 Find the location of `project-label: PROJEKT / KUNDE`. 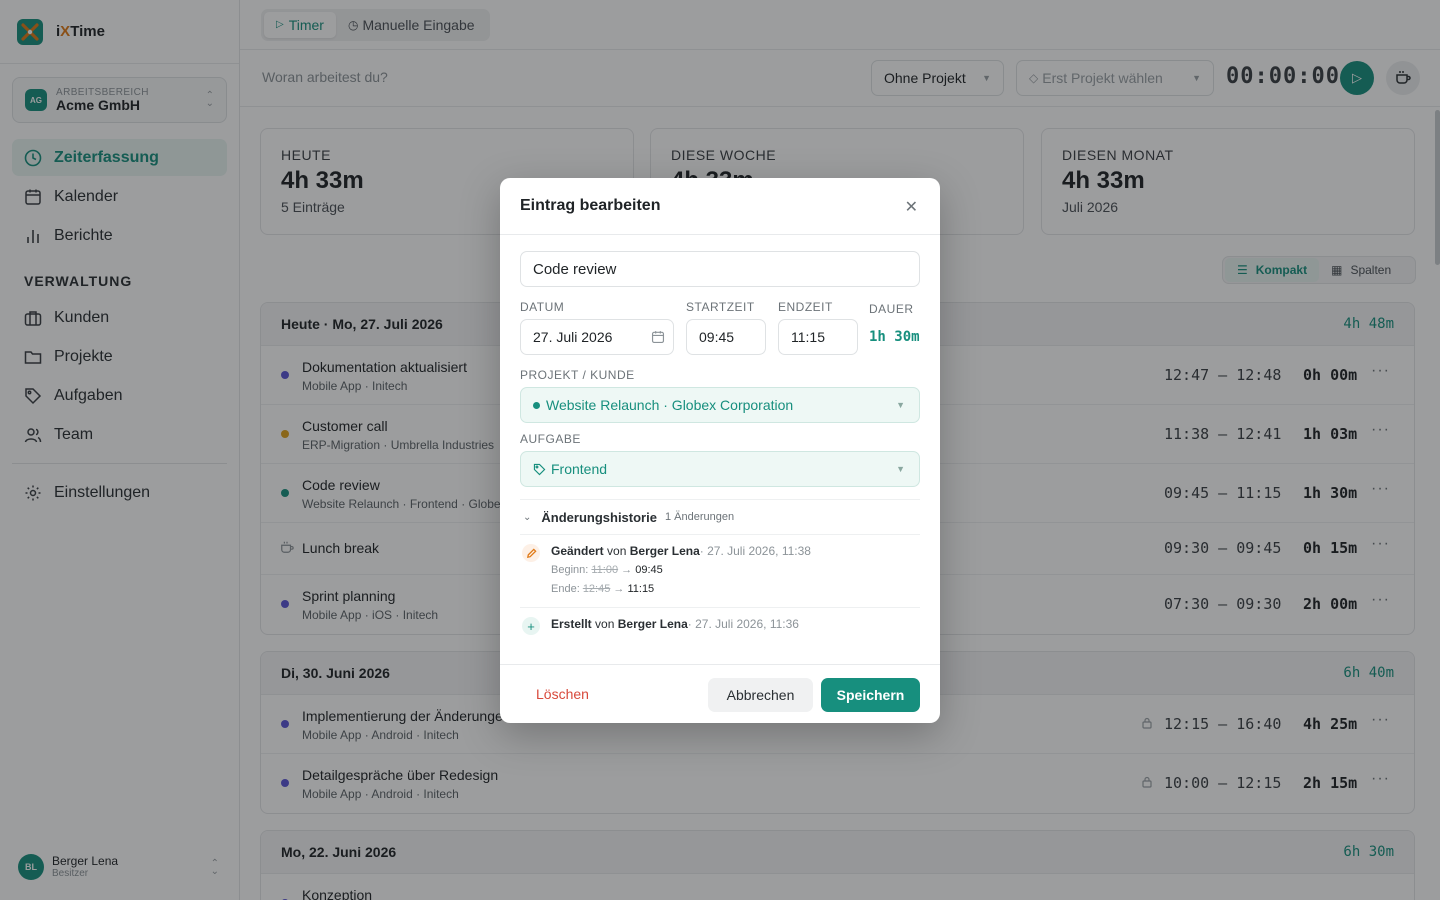

project-label: PROJEKT / KUNDE is located at coordinates (577, 375).